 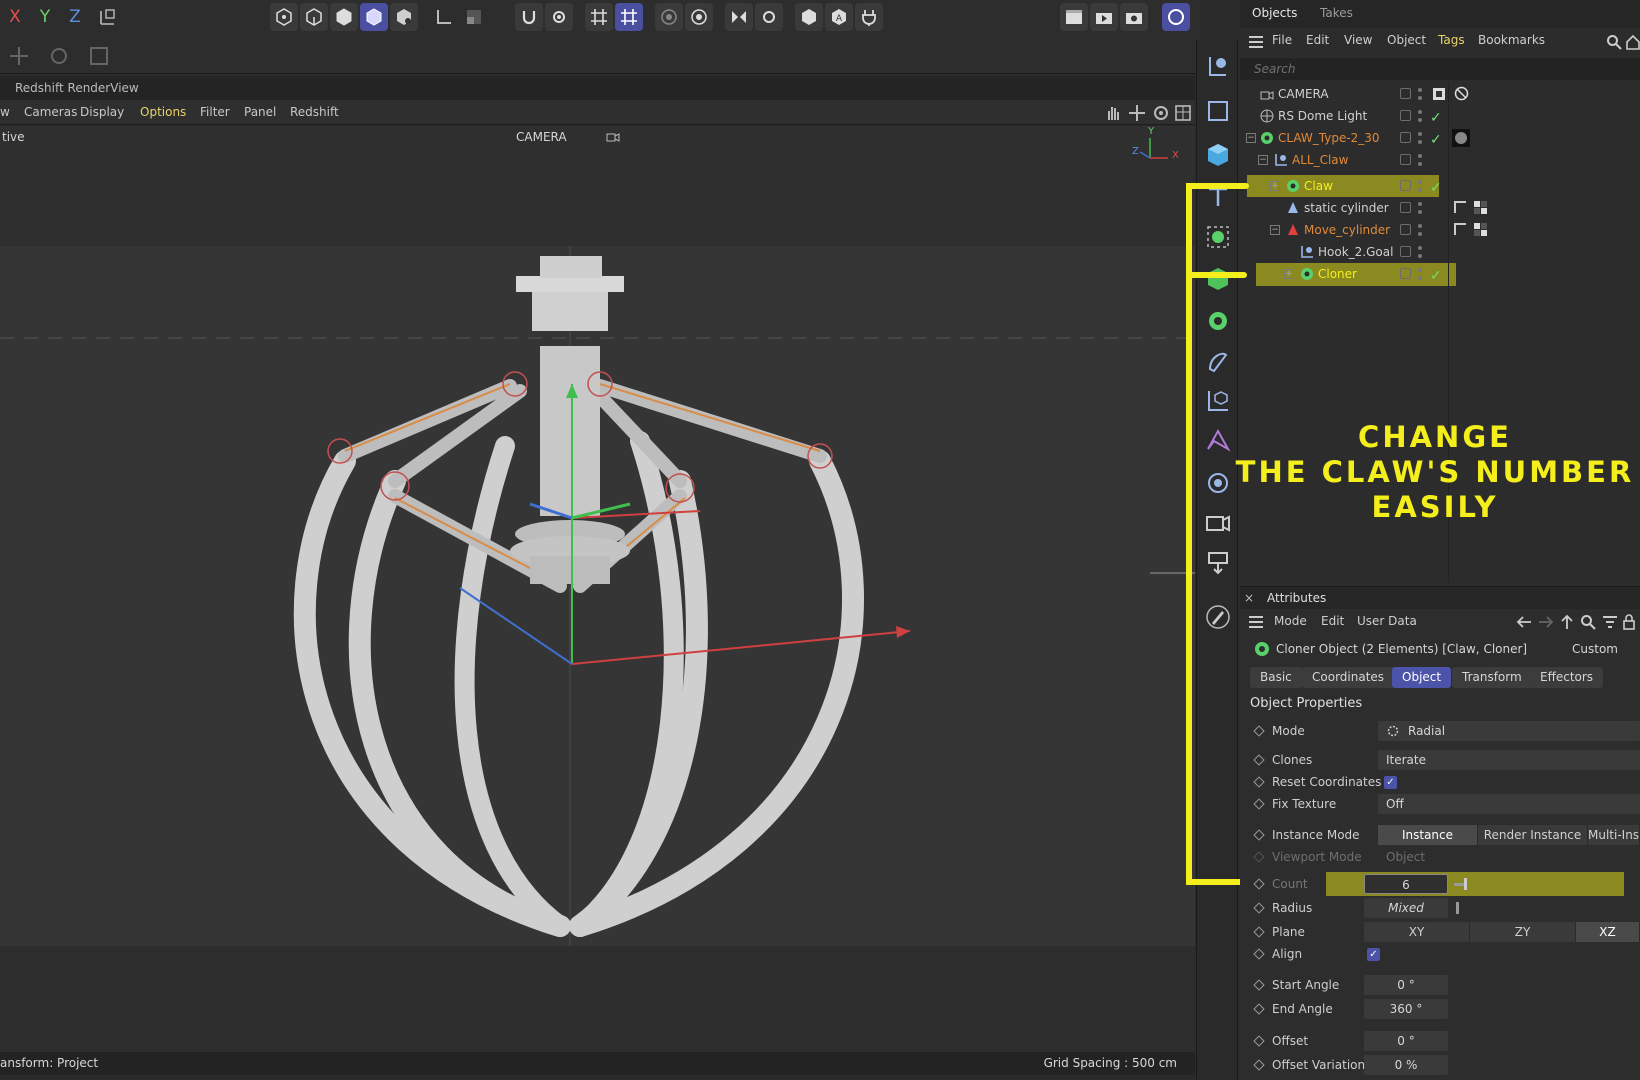 I want to click on home-icon, so click(x=1633, y=42).